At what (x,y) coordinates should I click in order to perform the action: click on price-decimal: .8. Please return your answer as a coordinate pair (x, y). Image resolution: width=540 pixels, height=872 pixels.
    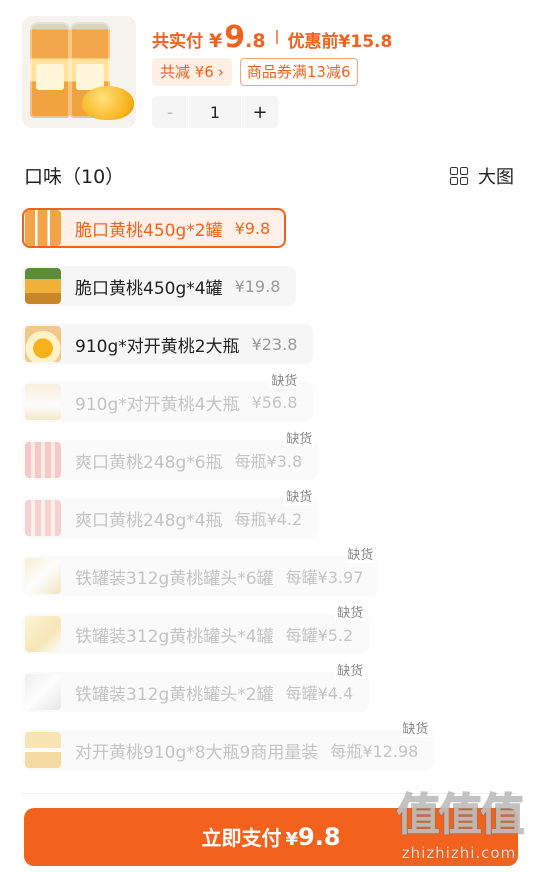
    Looking at the image, I should click on (255, 41).